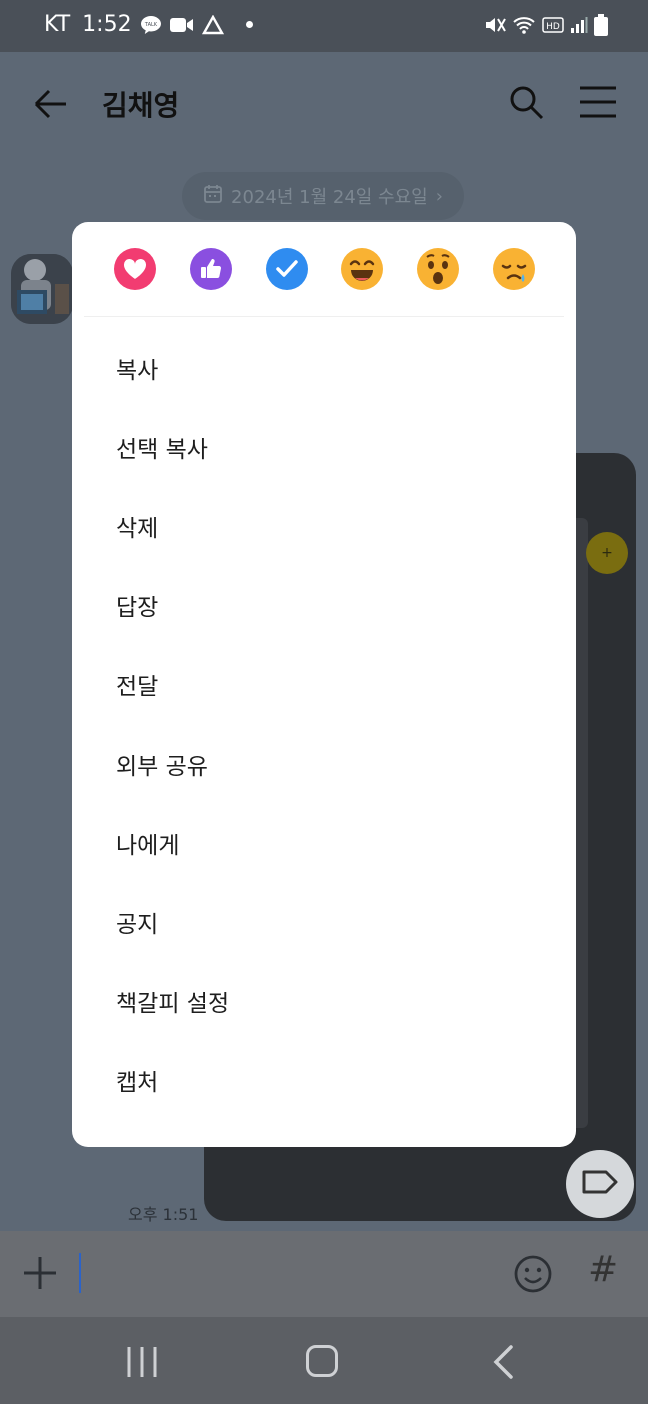  Describe the element at coordinates (579, 27) in the screenshot. I see `signal-icon` at that location.